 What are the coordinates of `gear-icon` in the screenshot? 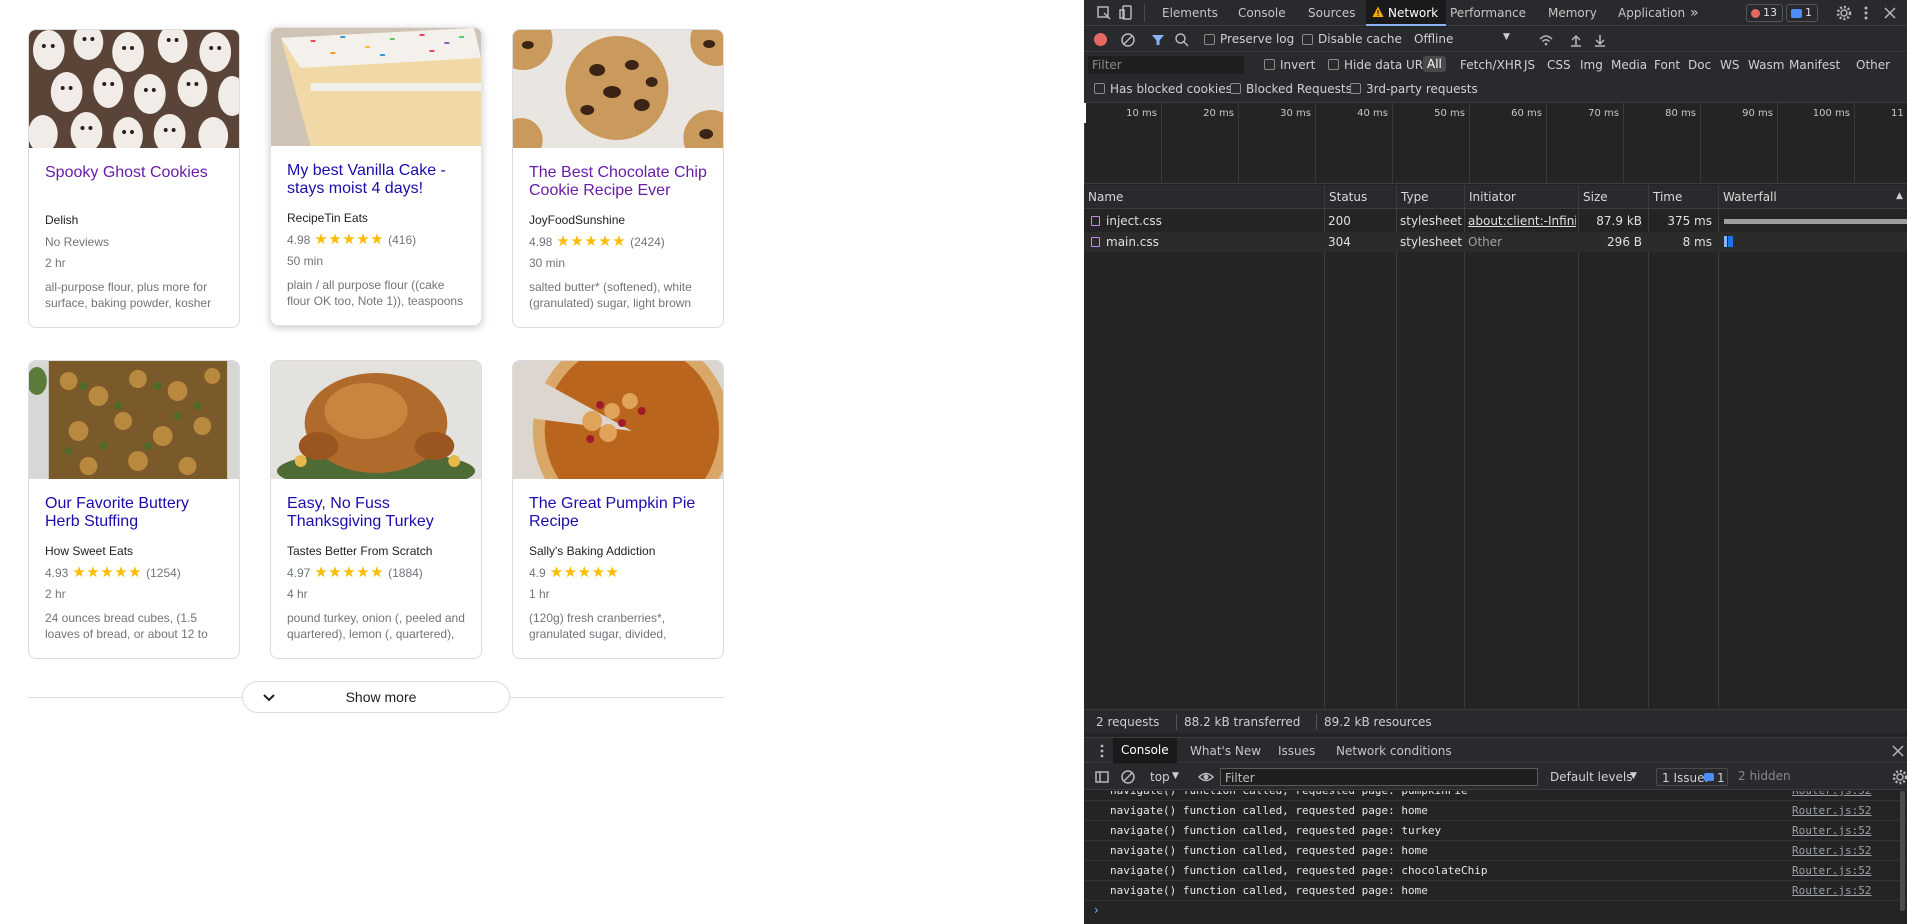 It's located at (1844, 13).